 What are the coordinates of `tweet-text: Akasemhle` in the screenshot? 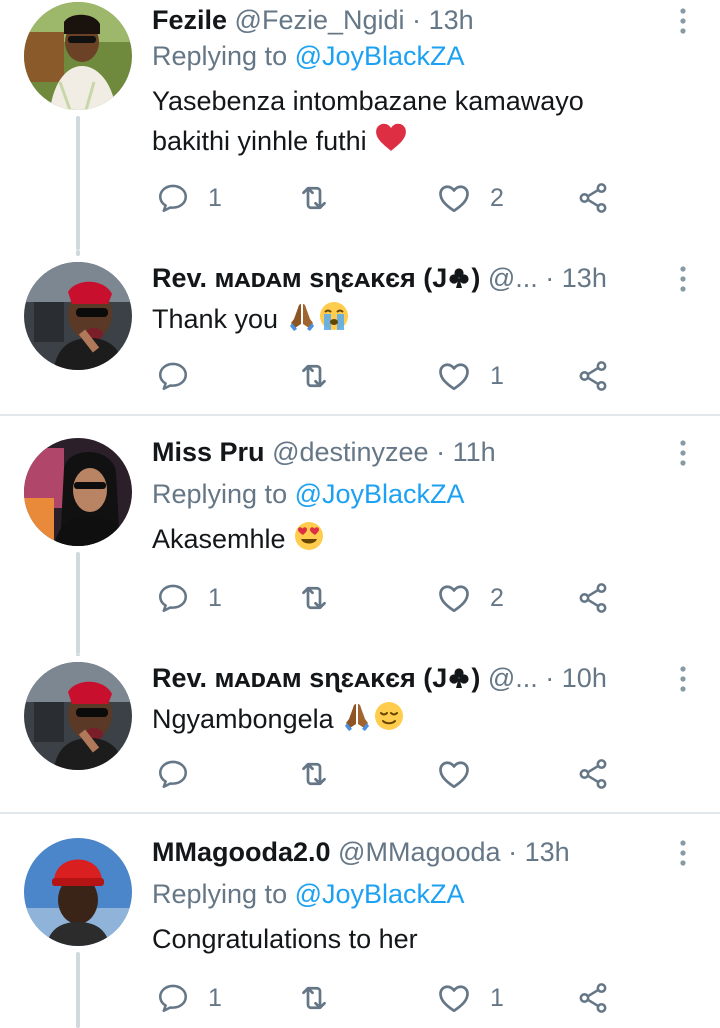 It's located at (416, 539).